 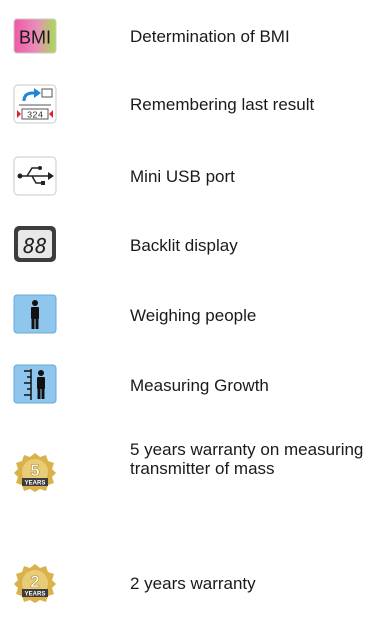 I want to click on usb-icon, so click(x=35, y=176).